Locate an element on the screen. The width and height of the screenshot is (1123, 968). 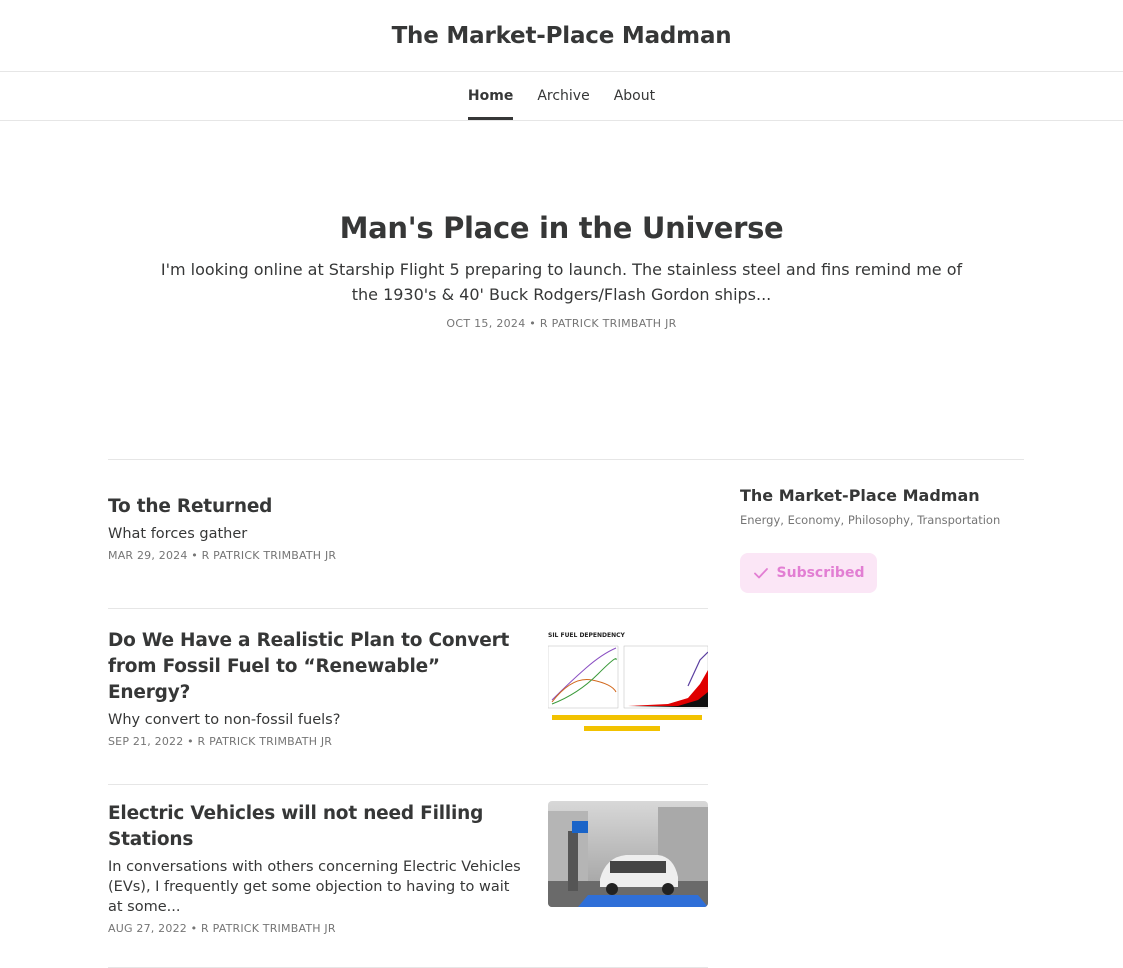
check-icon is located at coordinates (760, 573).